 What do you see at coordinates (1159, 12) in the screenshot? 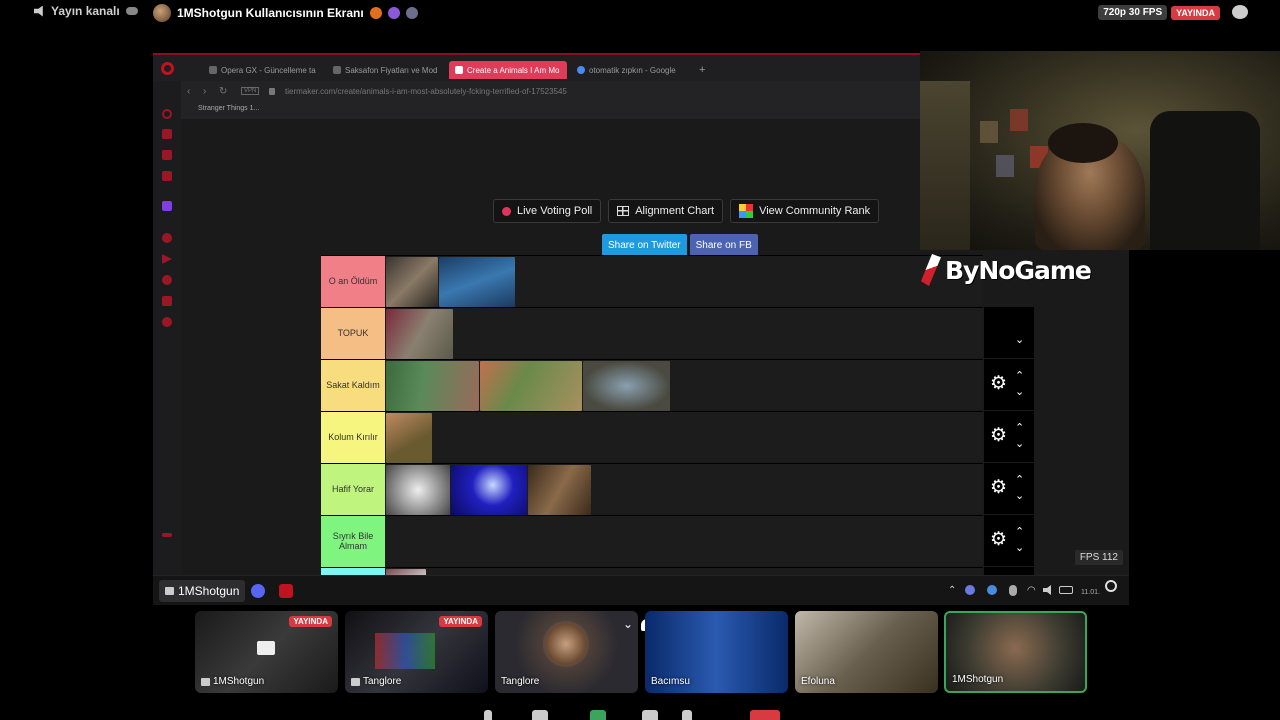
I see `stream-badges: 720p 30 FPS YAYINDA` at bounding box center [1159, 12].